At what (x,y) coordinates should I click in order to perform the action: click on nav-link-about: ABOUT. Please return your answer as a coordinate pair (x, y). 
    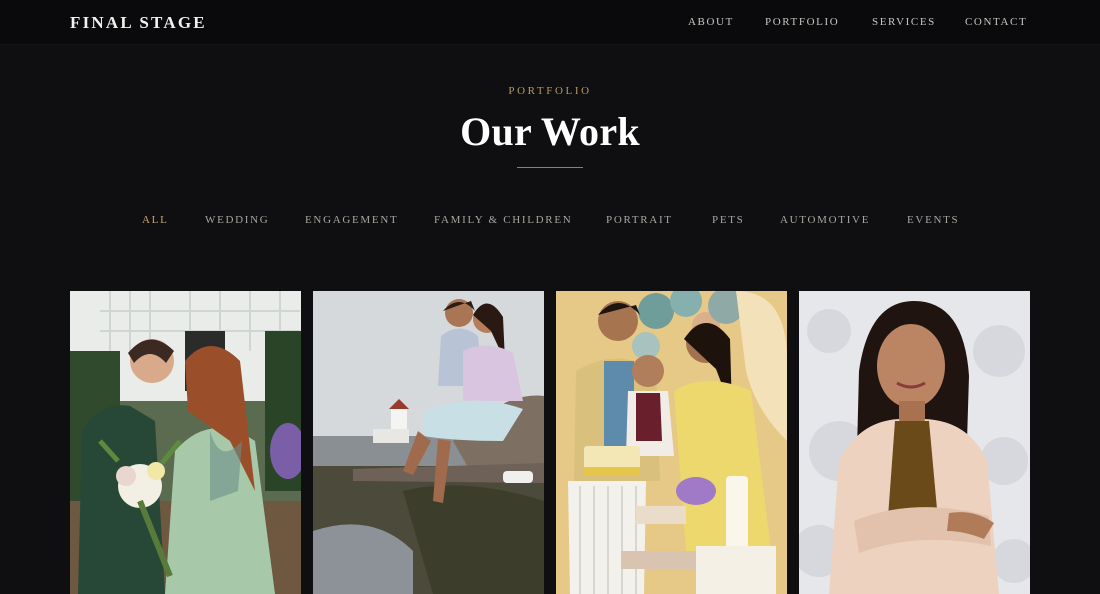
    Looking at the image, I should click on (711, 22).